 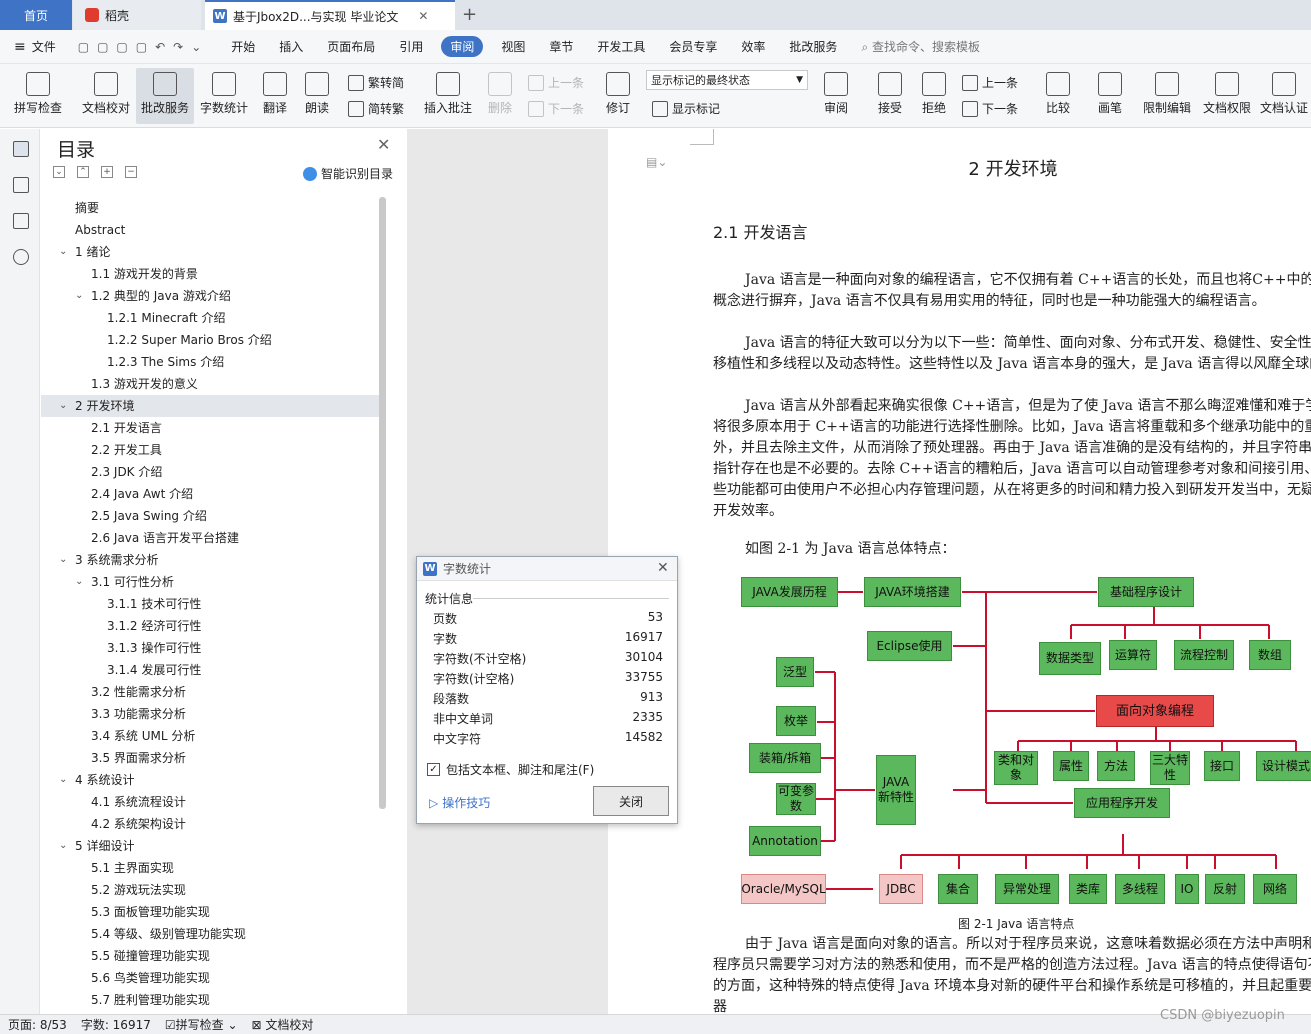 I want to click on doc-proof-button: 文档校对, so click(x=106, y=96).